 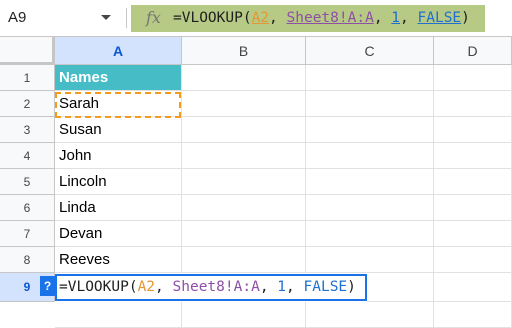 What do you see at coordinates (370, 51) in the screenshot?
I see `column-header-c: C` at bounding box center [370, 51].